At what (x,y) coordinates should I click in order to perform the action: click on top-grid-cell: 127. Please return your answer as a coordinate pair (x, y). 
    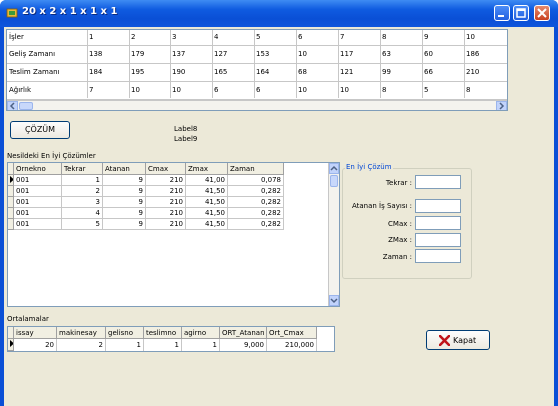
    Looking at the image, I should click on (233, 54).